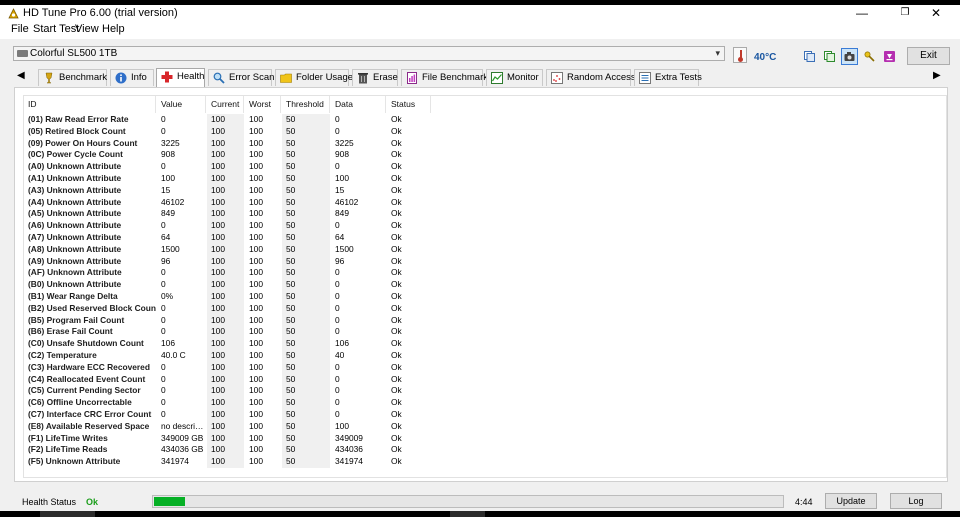  I want to click on column-header-threshold: Threshold, so click(306, 104).